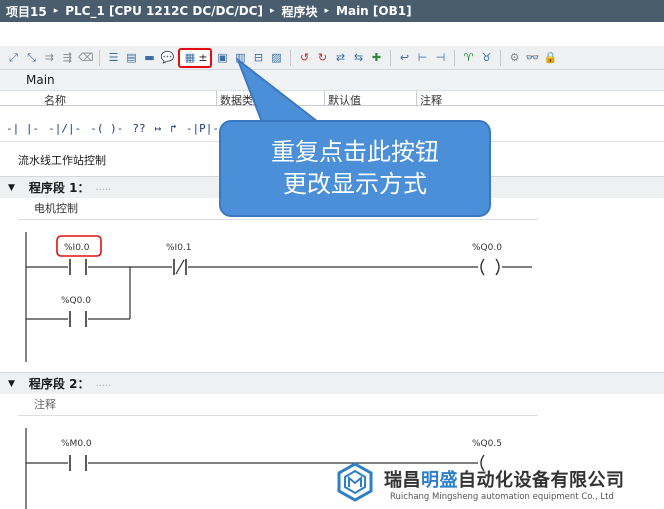  What do you see at coordinates (487, 259) in the screenshot?
I see `coil-q0-0: %Q0.0` at bounding box center [487, 259].